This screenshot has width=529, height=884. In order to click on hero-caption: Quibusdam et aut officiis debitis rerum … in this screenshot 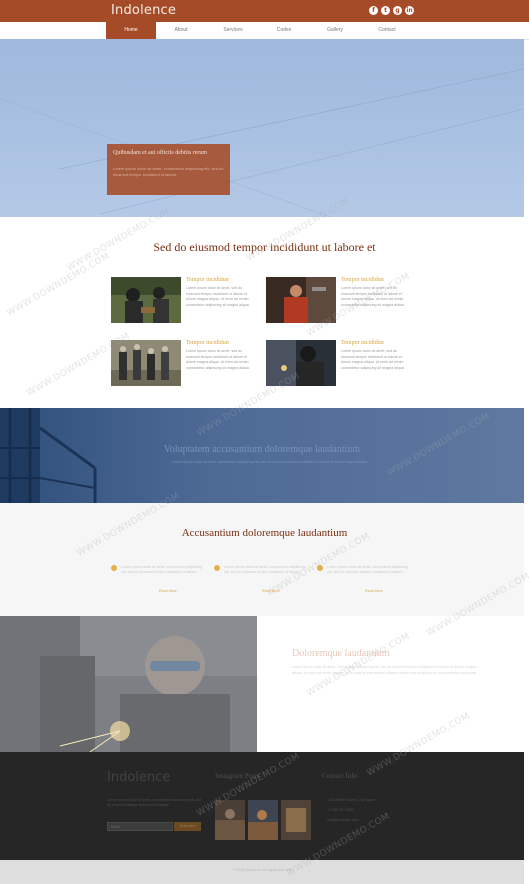, I will do `click(168, 169)`.